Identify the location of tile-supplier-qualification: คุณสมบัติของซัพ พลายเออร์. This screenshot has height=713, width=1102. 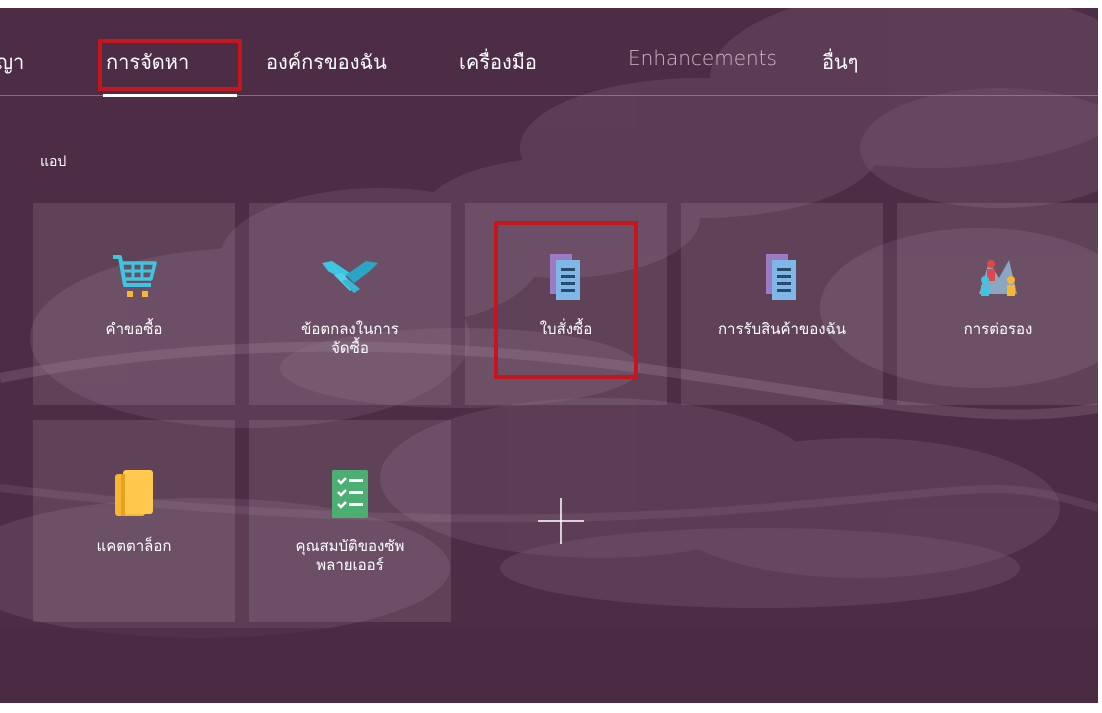
(350, 521).